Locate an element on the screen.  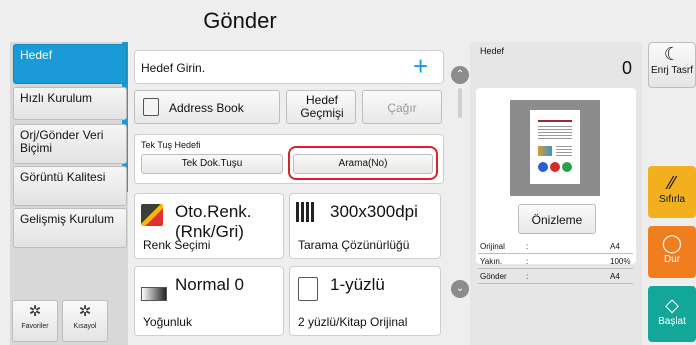
reset-icon: ⁄⁄ is located at coordinates (671, 183).